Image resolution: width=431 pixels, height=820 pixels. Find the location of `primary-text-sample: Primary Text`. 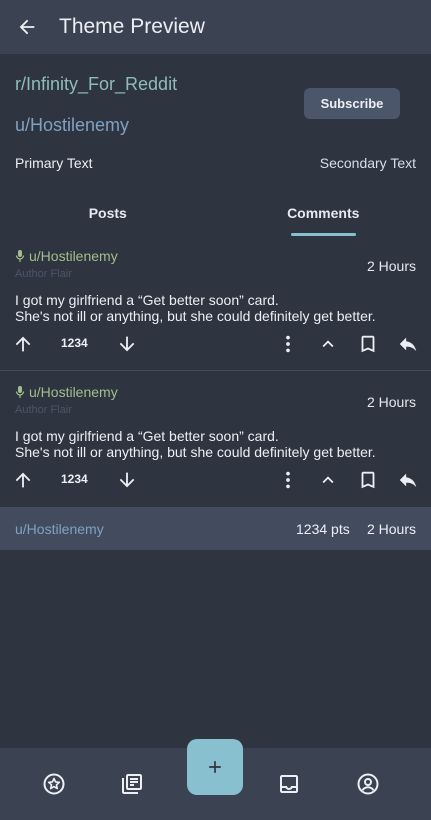

primary-text-sample: Primary Text is located at coordinates (54, 163).